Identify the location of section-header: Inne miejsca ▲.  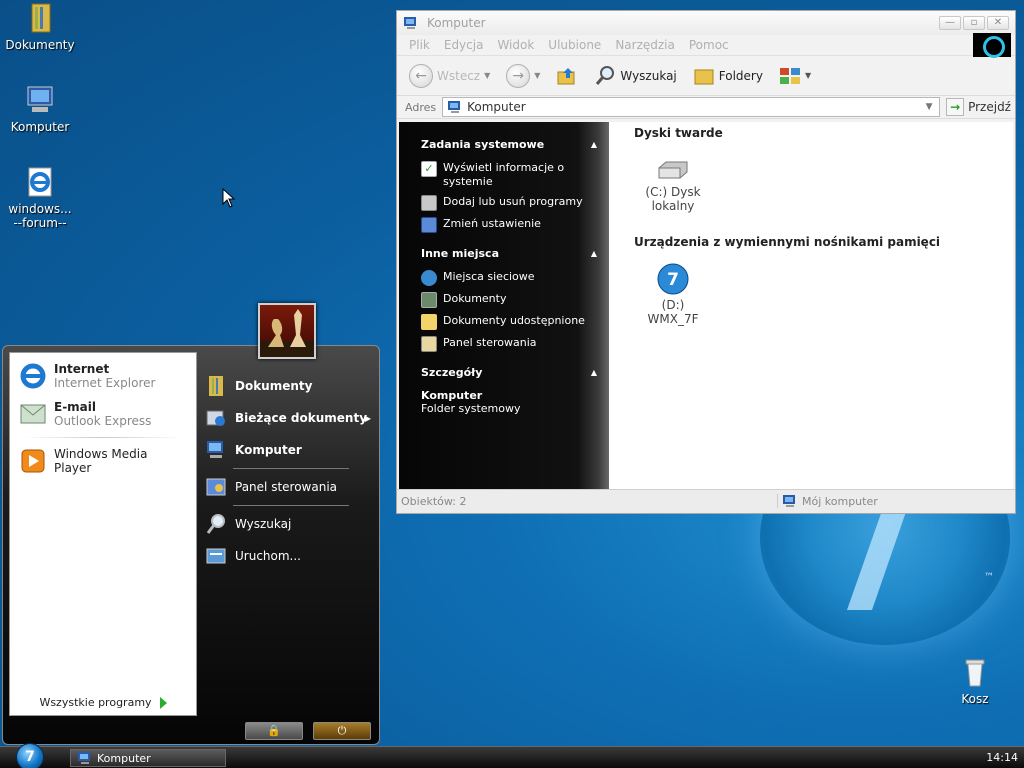
(509, 253).